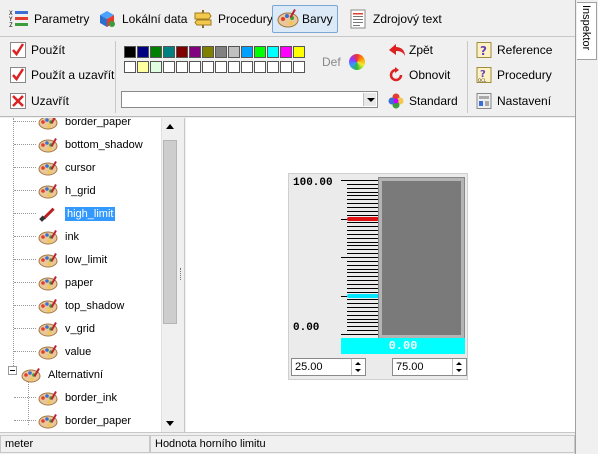 The width and height of the screenshot is (598, 454). What do you see at coordinates (233, 19) in the screenshot?
I see `tab-procedury: Procedury` at bounding box center [233, 19].